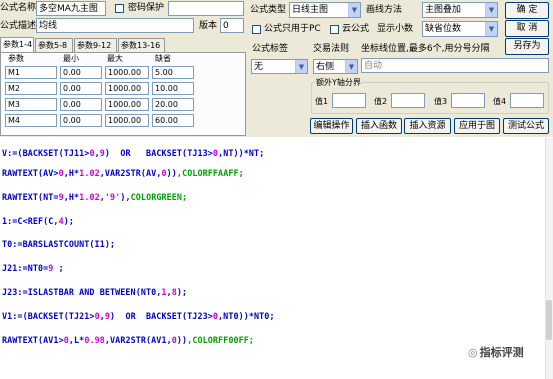 Image resolution: width=553 pixels, height=379 pixels. Describe the element at coordinates (526, 126) in the screenshot. I see `test-formula-button: 测试公式` at that location.